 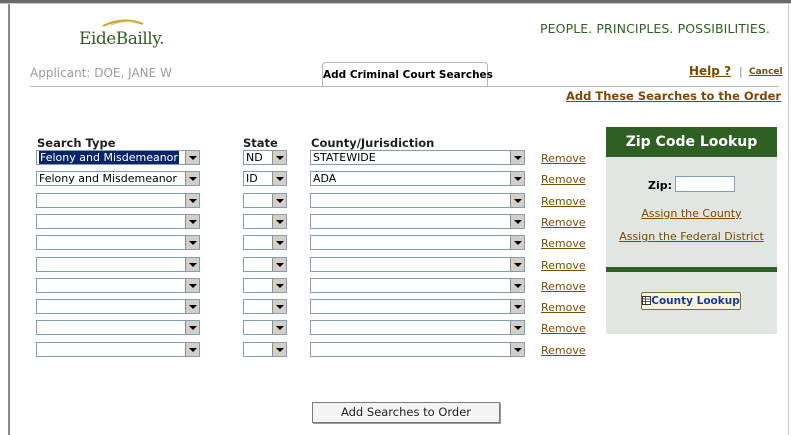 I want to click on state-select-value: ND, so click(x=254, y=157).